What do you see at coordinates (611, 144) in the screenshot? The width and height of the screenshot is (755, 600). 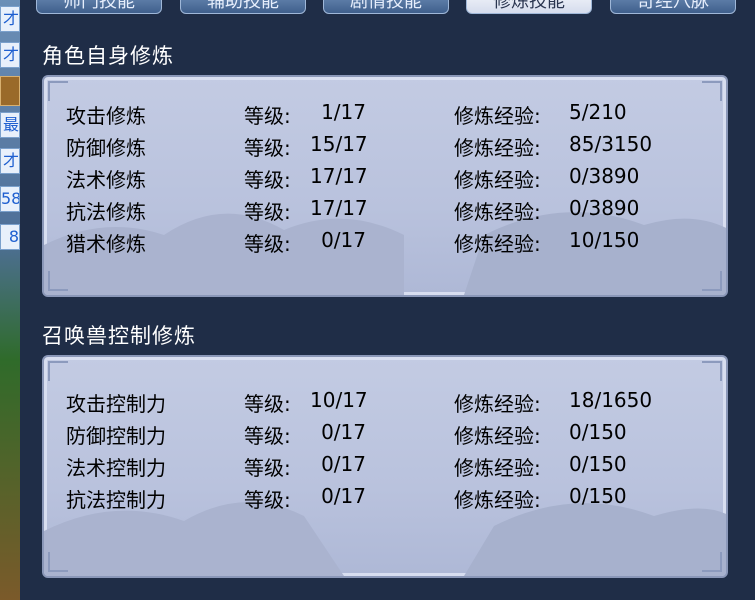 I see `exp-value: 85/3150` at bounding box center [611, 144].